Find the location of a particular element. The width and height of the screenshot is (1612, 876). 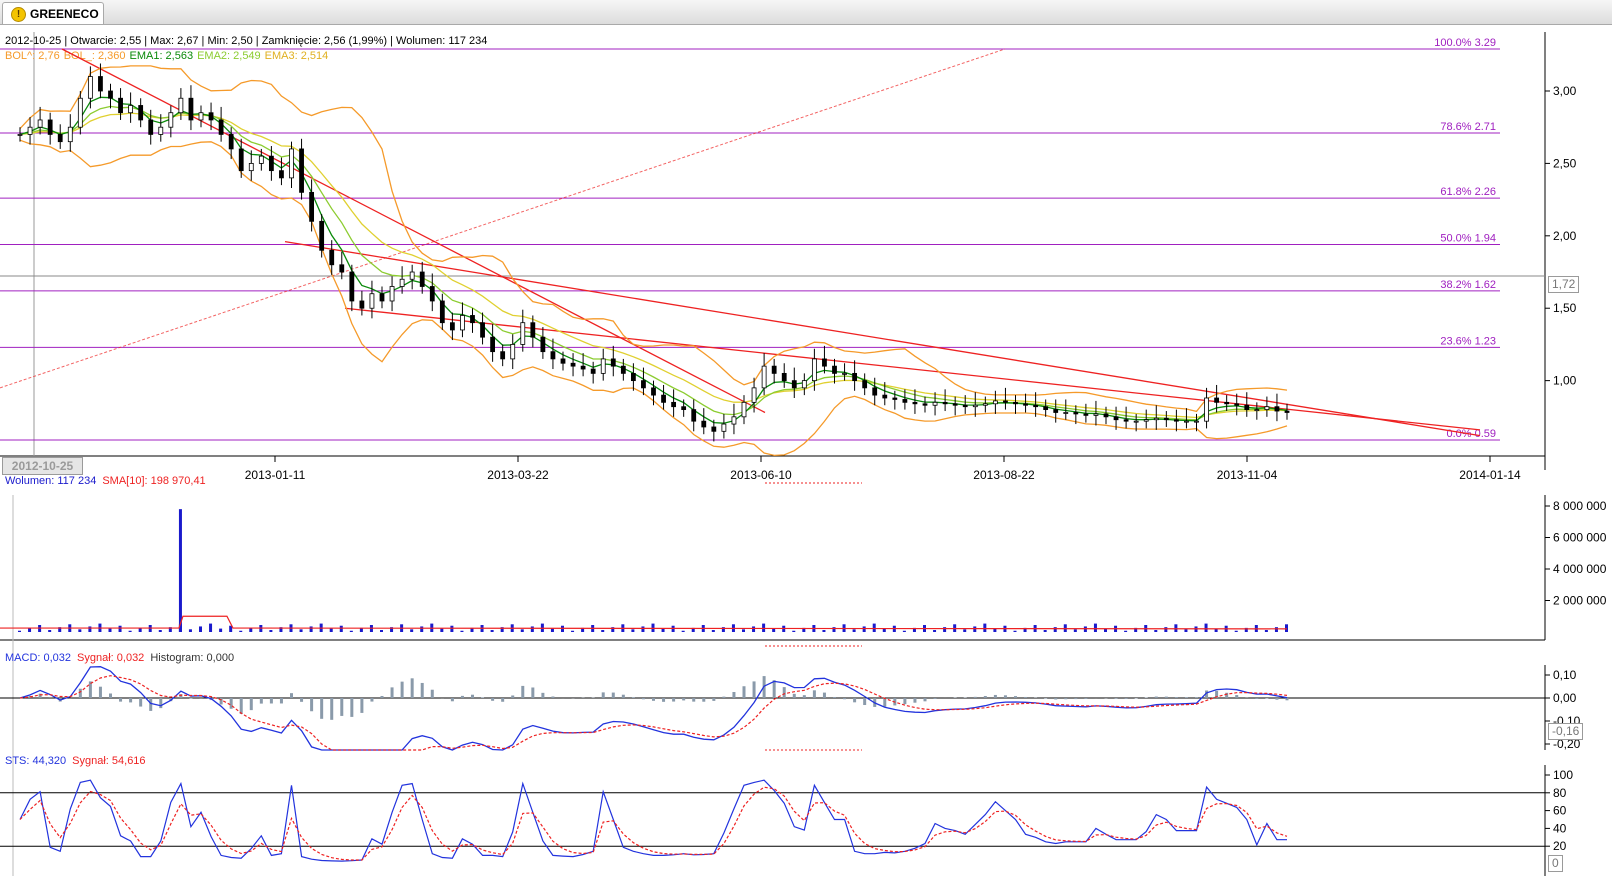

legend-volume: Wolumen: 117 234 is located at coordinates (50, 481).